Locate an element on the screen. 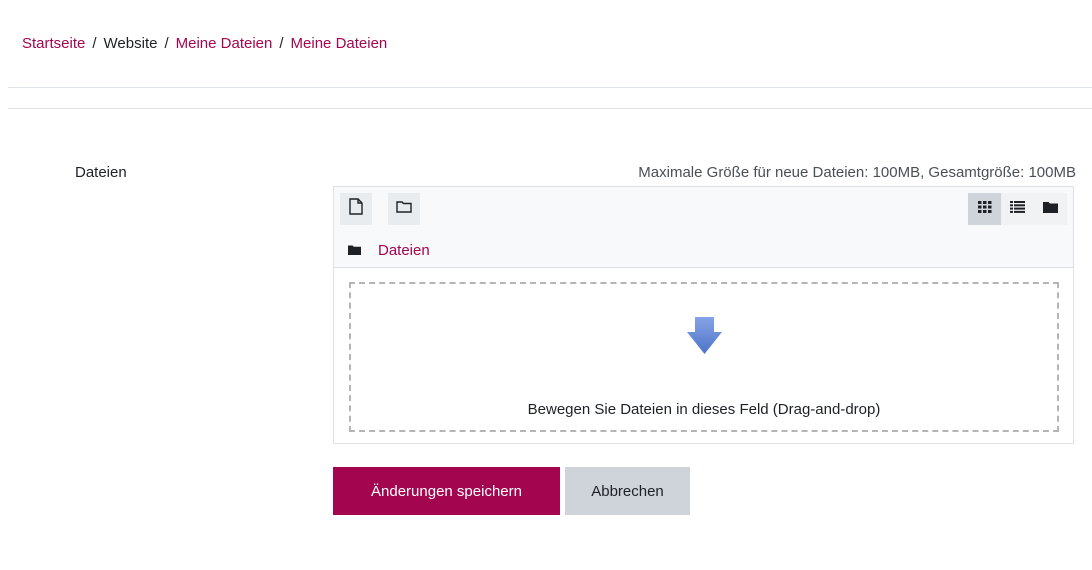 This screenshot has width=1092, height=570. view-switcher is located at coordinates (1017, 209).